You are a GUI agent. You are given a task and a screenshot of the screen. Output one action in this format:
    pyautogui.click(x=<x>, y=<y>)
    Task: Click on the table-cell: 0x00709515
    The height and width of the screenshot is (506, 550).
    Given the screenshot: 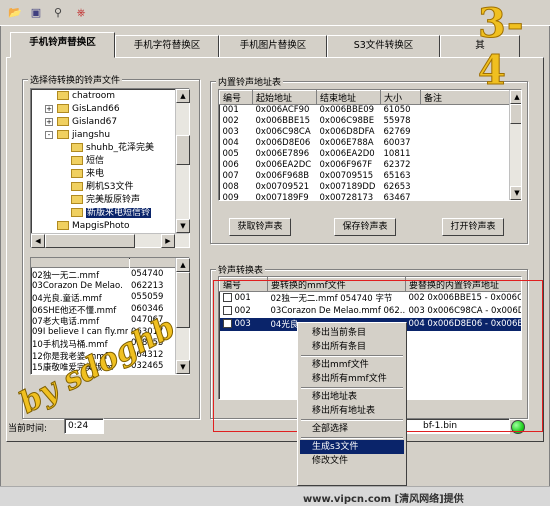 What is the action you would take?
    pyautogui.click(x=346, y=176)
    